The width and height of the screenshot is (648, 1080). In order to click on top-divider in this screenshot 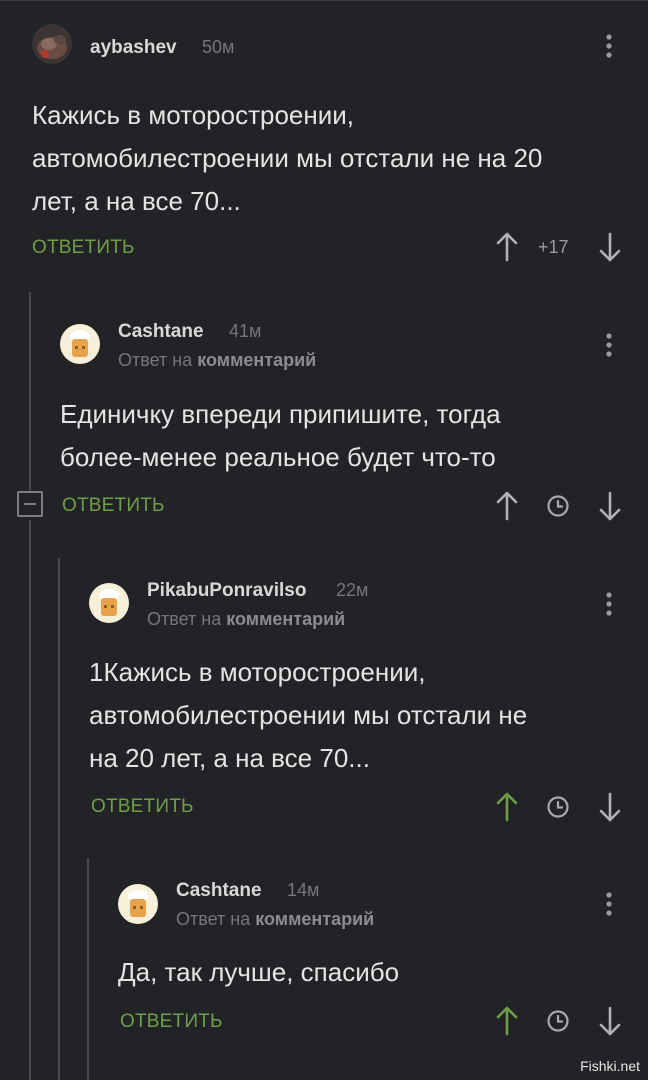, I will do `click(324, 0)`.